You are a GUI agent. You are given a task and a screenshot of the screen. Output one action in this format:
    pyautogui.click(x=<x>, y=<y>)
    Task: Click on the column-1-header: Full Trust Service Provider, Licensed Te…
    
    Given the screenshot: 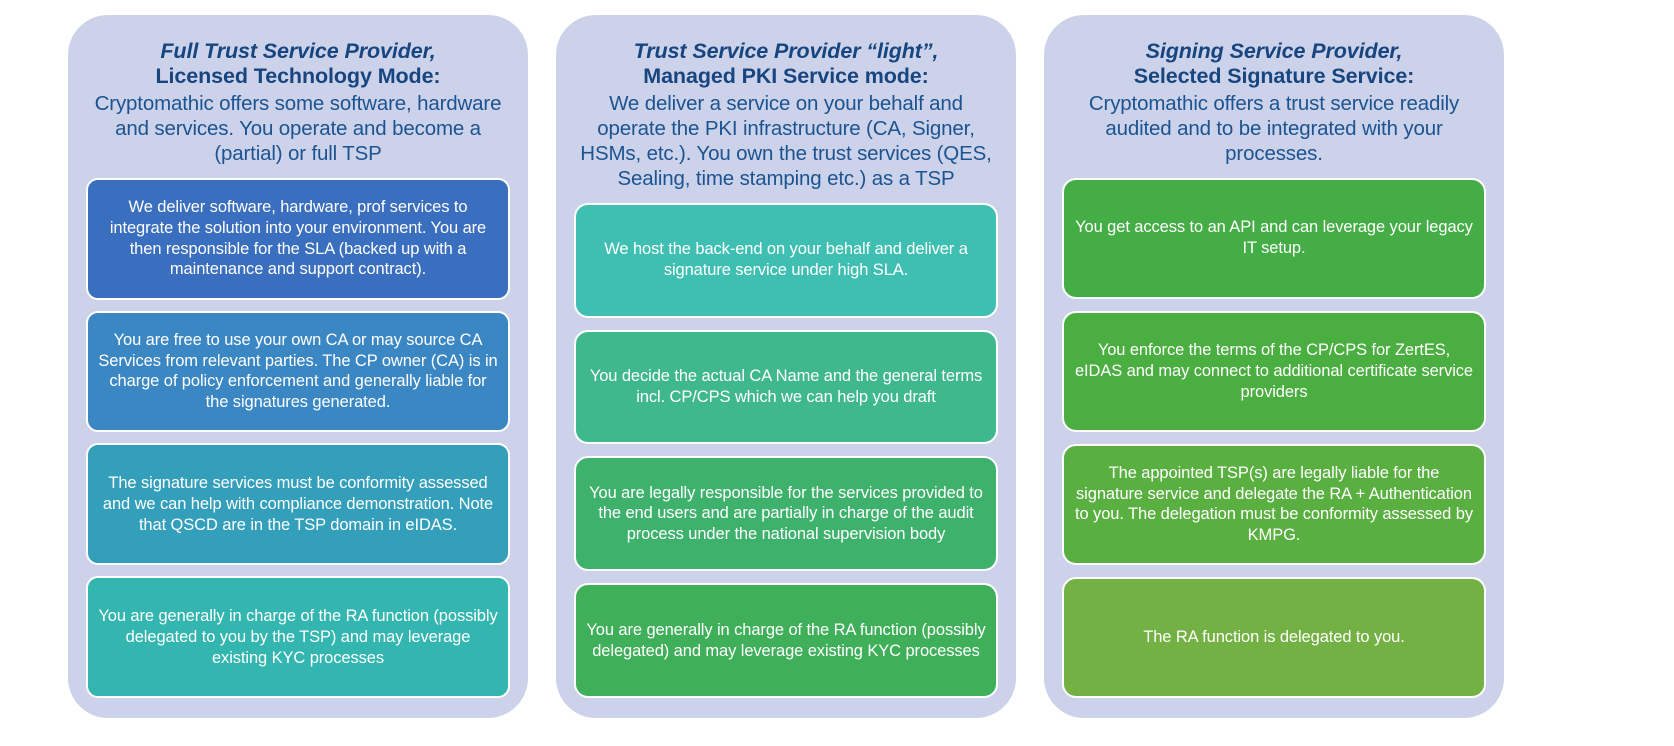 What is the action you would take?
    pyautogui.click(x=298, y=99)
    